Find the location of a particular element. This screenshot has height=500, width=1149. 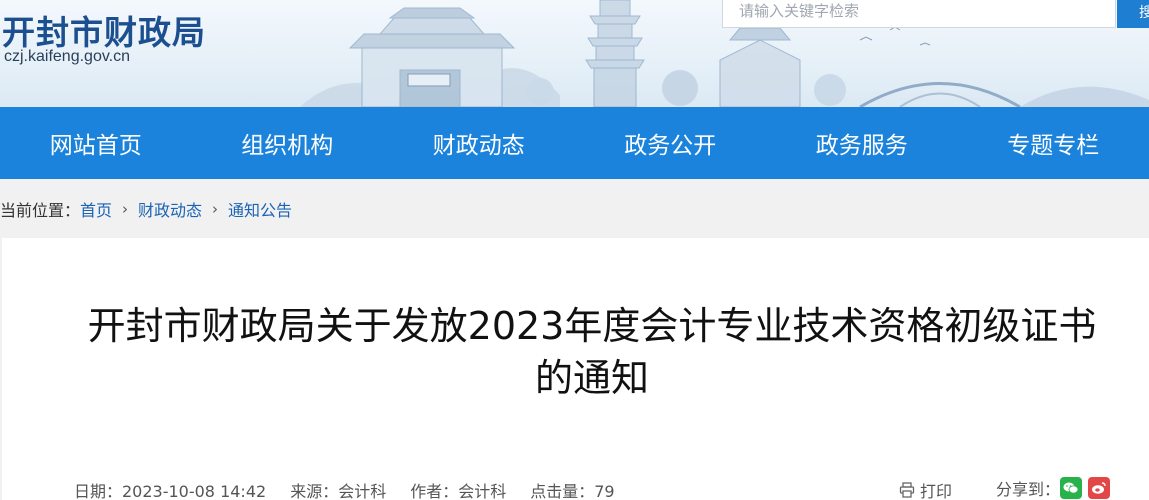

search-button: 搜 is located at coordinates (1133, 14).